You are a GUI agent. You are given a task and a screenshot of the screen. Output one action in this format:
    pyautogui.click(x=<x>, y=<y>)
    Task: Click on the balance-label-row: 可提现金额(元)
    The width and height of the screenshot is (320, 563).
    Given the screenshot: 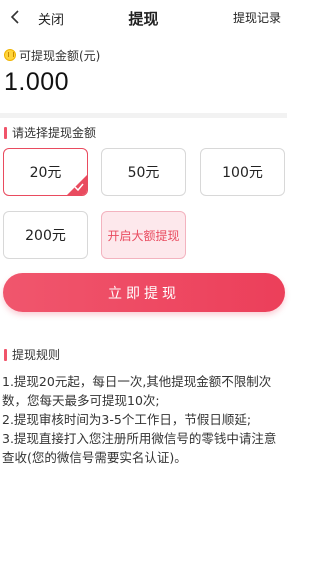 What is the action you would take?
    pyautogui.click(x=52, y=55)
    